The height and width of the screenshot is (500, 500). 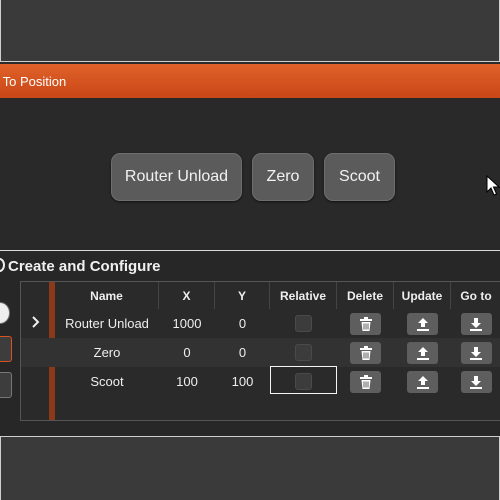 I want to click on column-header-x: X, so click(x=187, y=295).